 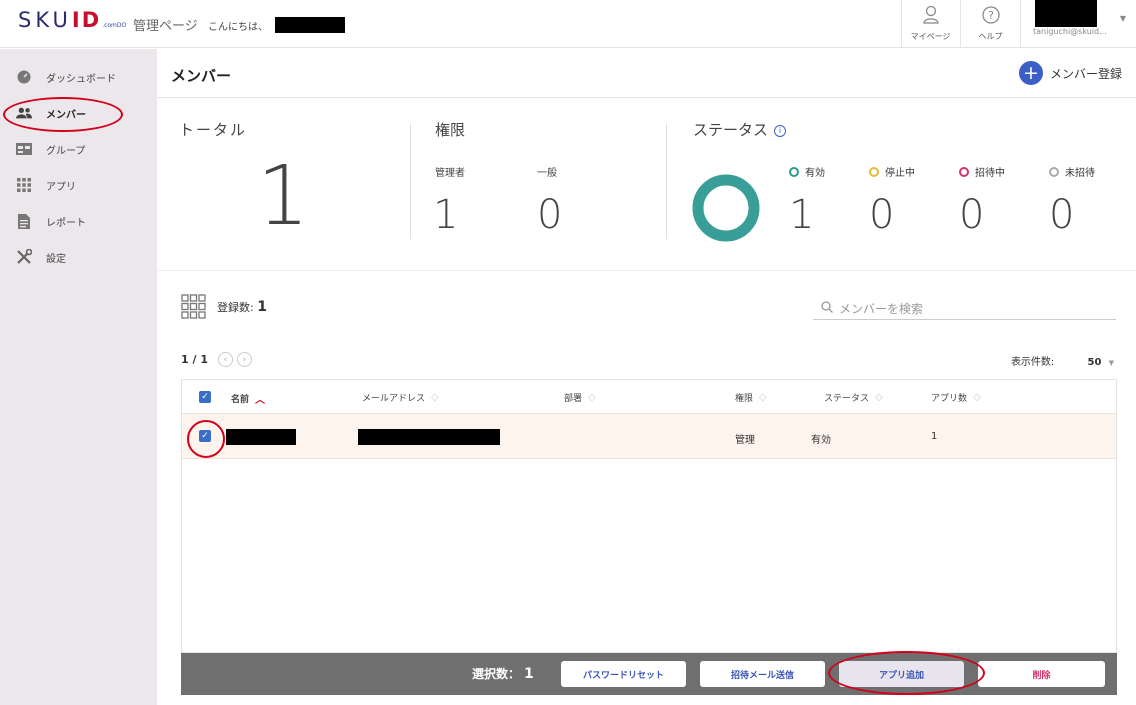 I want to click on password-reset-button: パスワードリセット, so click(x=623, y=674).